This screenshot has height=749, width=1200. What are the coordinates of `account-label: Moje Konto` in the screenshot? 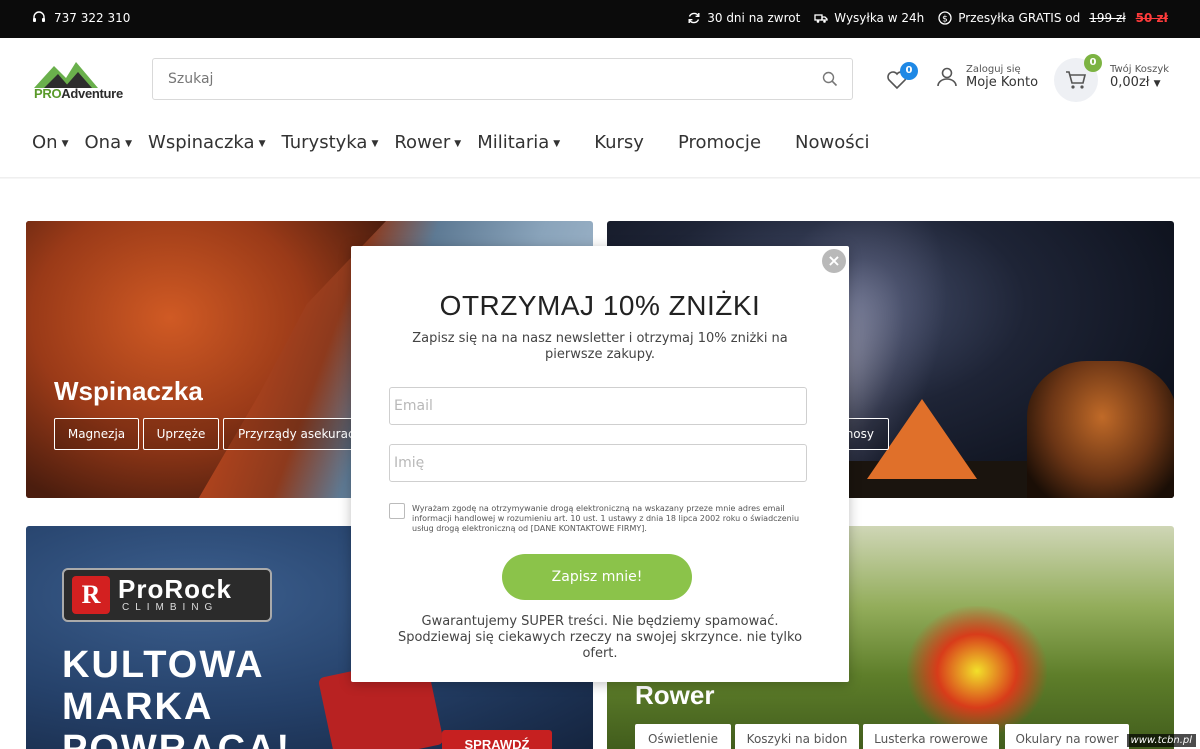 It's located at (1002, 82).